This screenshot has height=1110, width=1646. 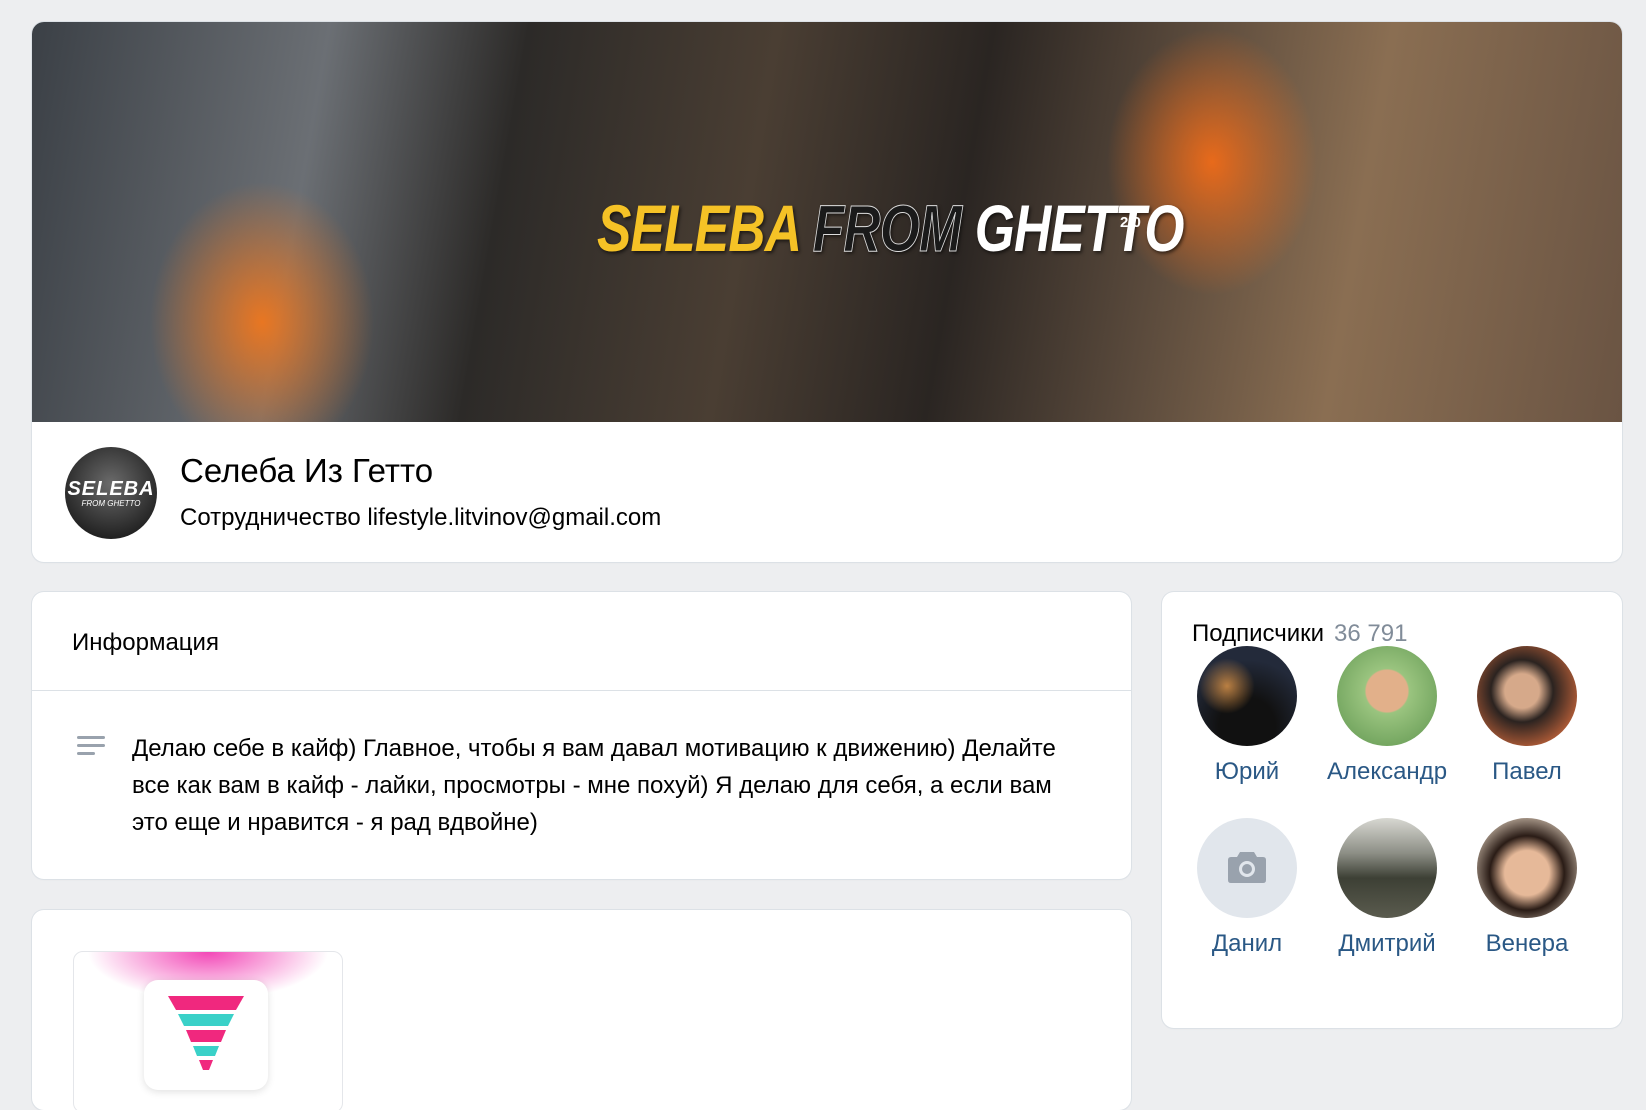 I want to click on subscriber-name: Юрий, so click(x=1247, y=772).